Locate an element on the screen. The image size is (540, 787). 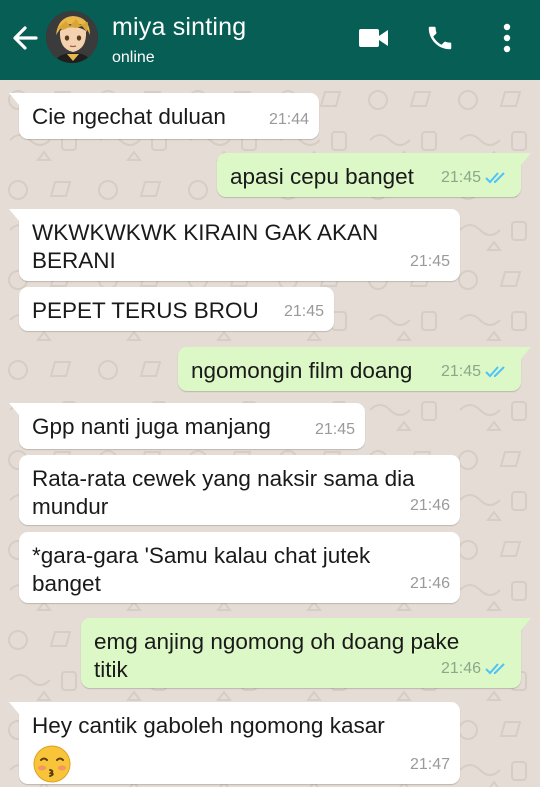
voice-call-button is located at coordinates (440, 38).